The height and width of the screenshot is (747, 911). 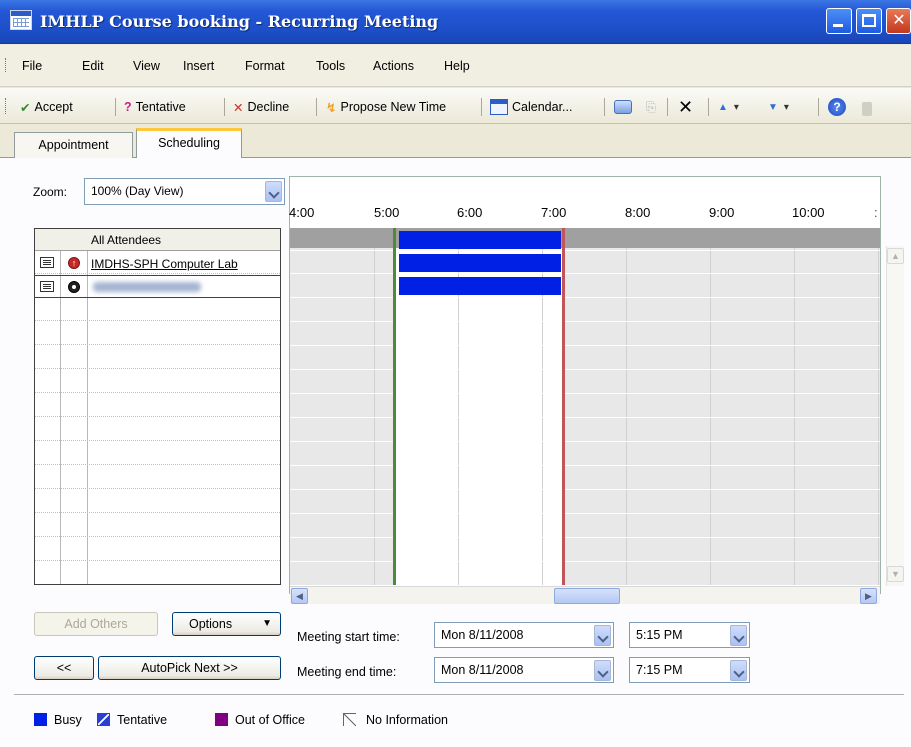 What do you see at coordinates (867, 109) in the screenshot?
I see `toolbar-overflow` at bounding box center [867, 109].